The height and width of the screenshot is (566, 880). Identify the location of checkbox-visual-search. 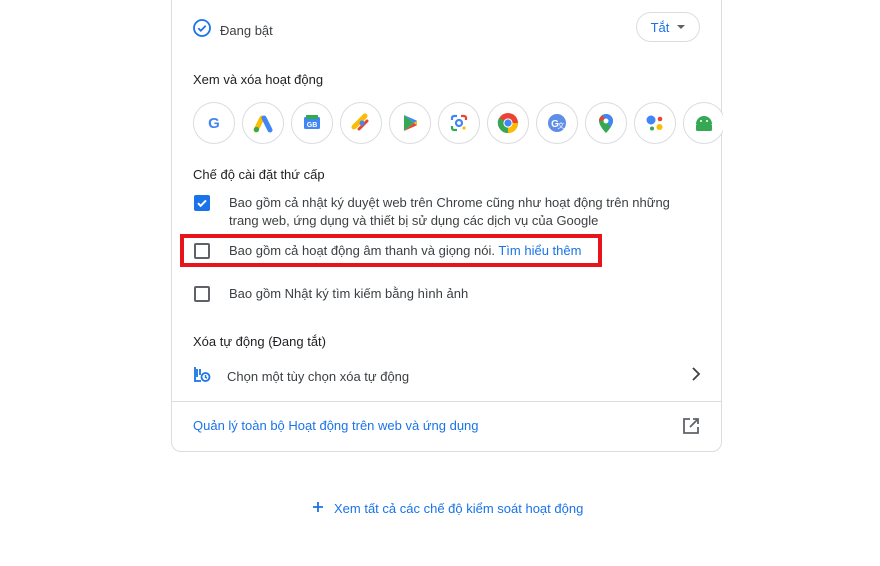
(202, 294).